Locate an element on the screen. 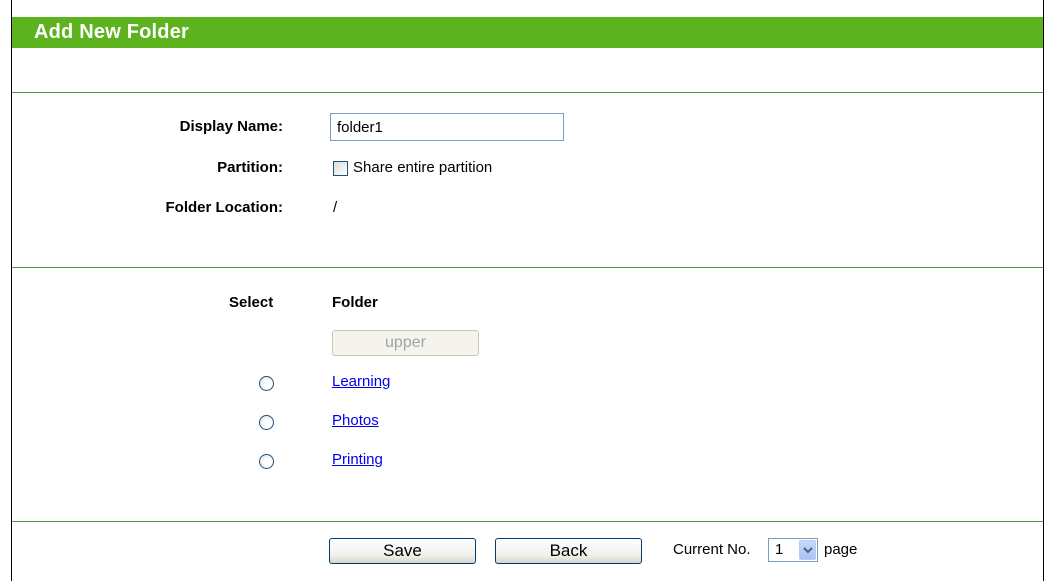 This screenshot has width=1056, height=581. folder-link-printing: Printing is located at coordinates (357, 459).